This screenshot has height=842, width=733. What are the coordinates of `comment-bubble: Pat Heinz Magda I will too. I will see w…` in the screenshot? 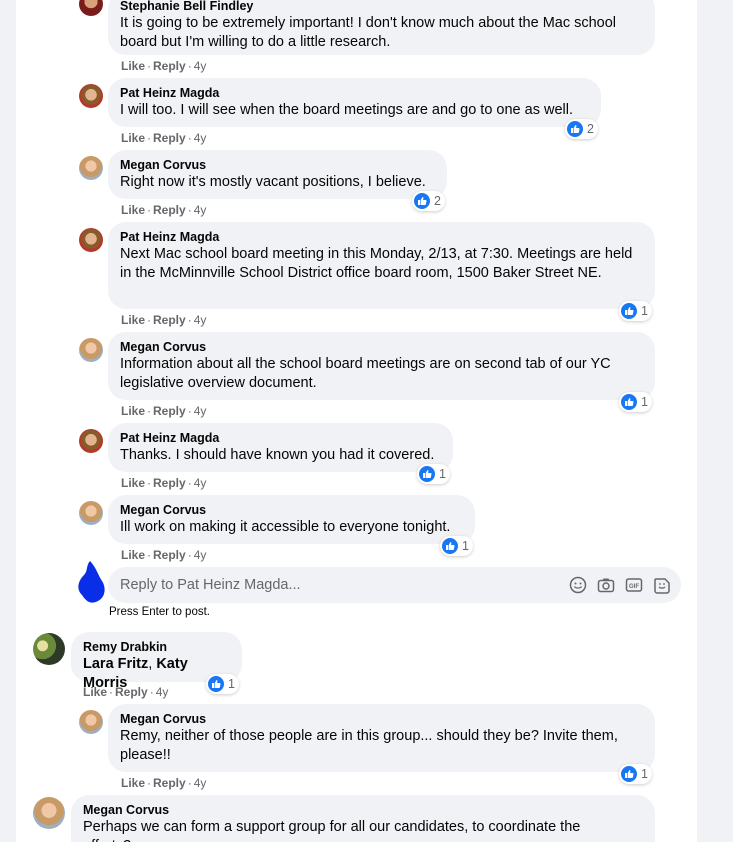 It's located at (354, 102).